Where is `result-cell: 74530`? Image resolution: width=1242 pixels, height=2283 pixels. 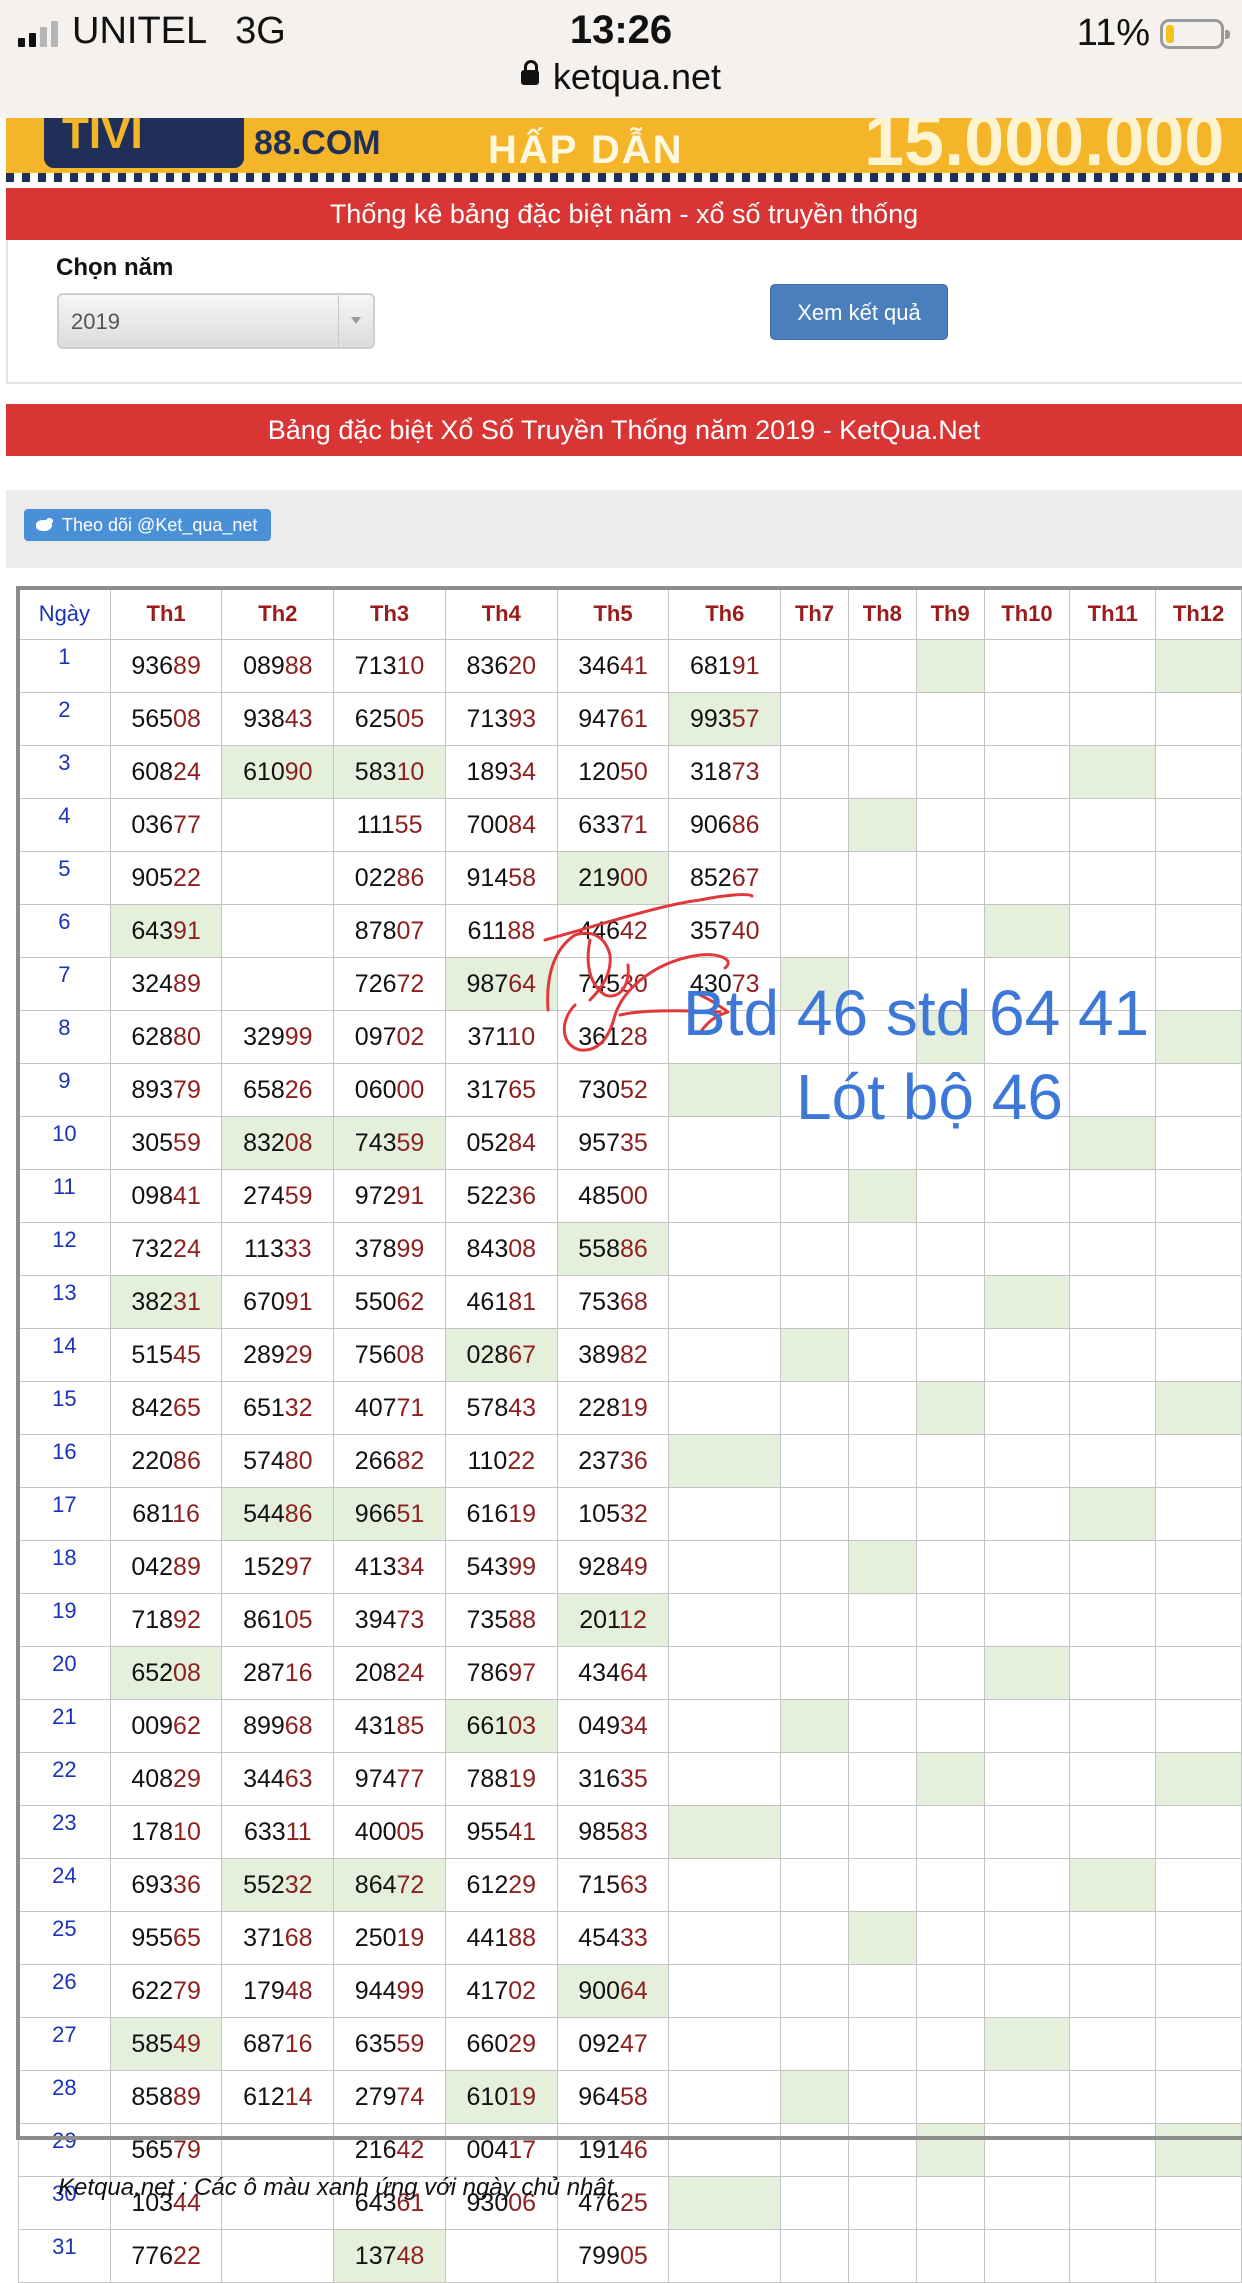 result-cell: 74530 is located at coordinates (613, 984).